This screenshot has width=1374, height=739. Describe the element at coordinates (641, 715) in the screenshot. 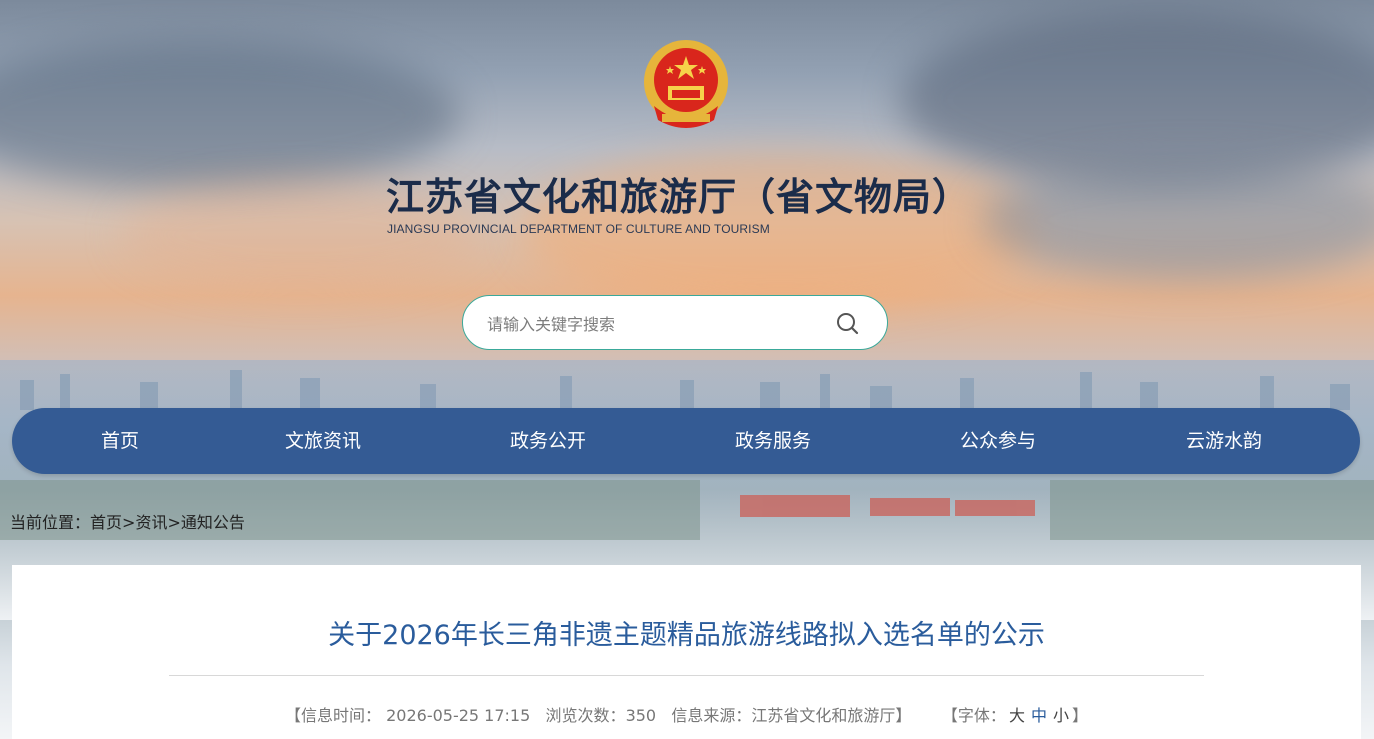

I see `meta-views-value: 350` at that location.